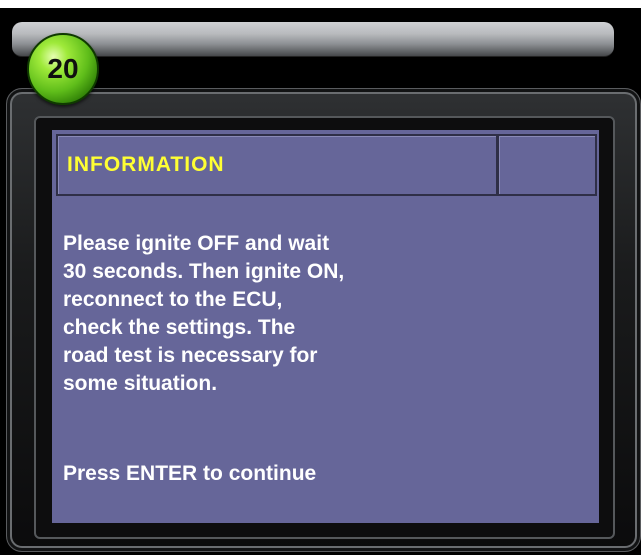  What do you see at coordinates (547, 165) in the screenshot?
I see `dialog-header-side-box` at bounding box center [547, 165].